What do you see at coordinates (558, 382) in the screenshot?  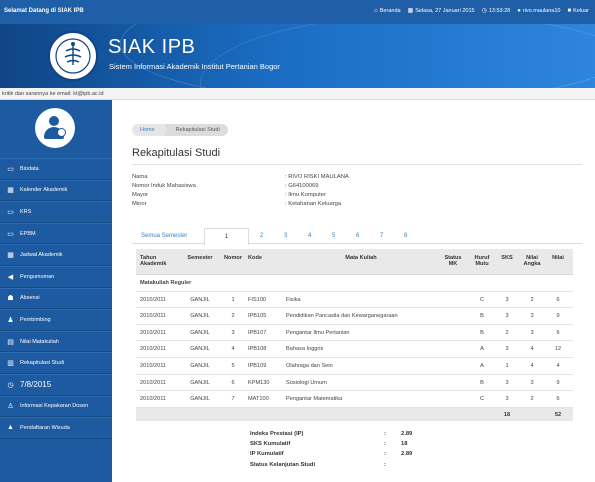 I see `table-cell: 9` at bounding box center [558, 382].